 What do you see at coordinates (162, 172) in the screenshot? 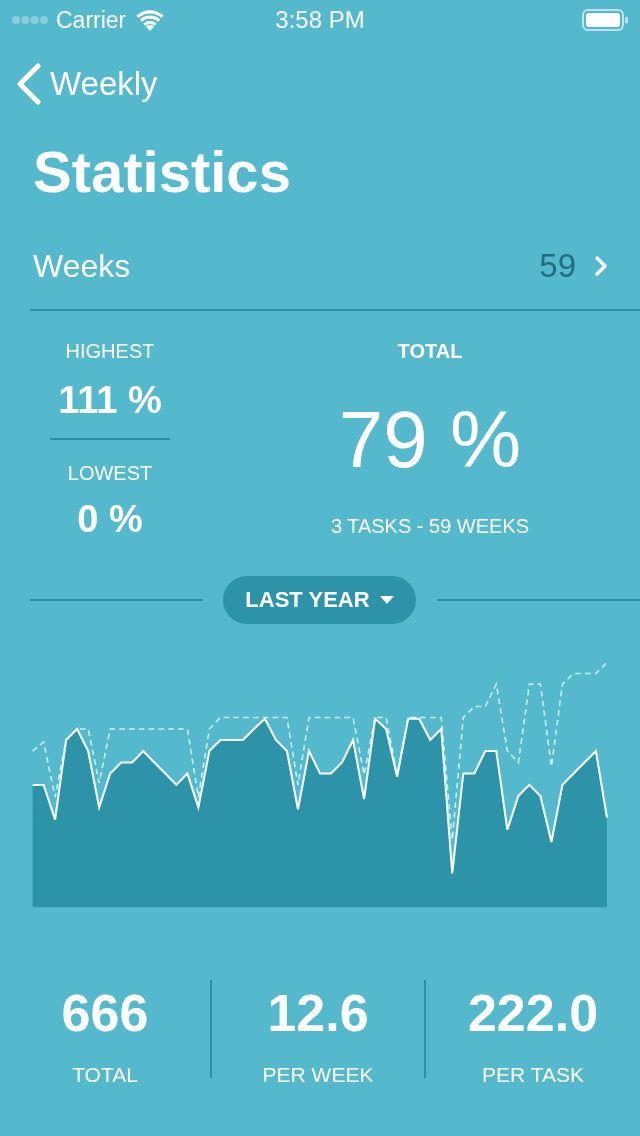
I see `page-title: Statistics` at bounding box center [162, 172].